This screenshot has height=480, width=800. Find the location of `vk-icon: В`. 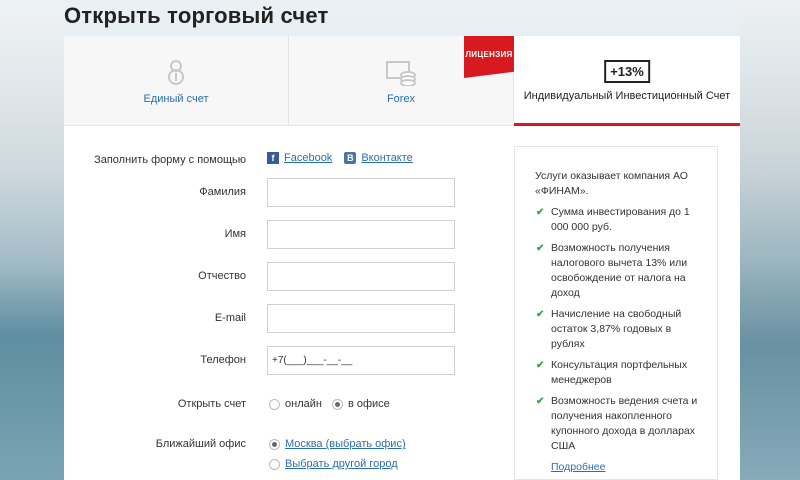

vk-icon: В is located at coordinates (350, 158).